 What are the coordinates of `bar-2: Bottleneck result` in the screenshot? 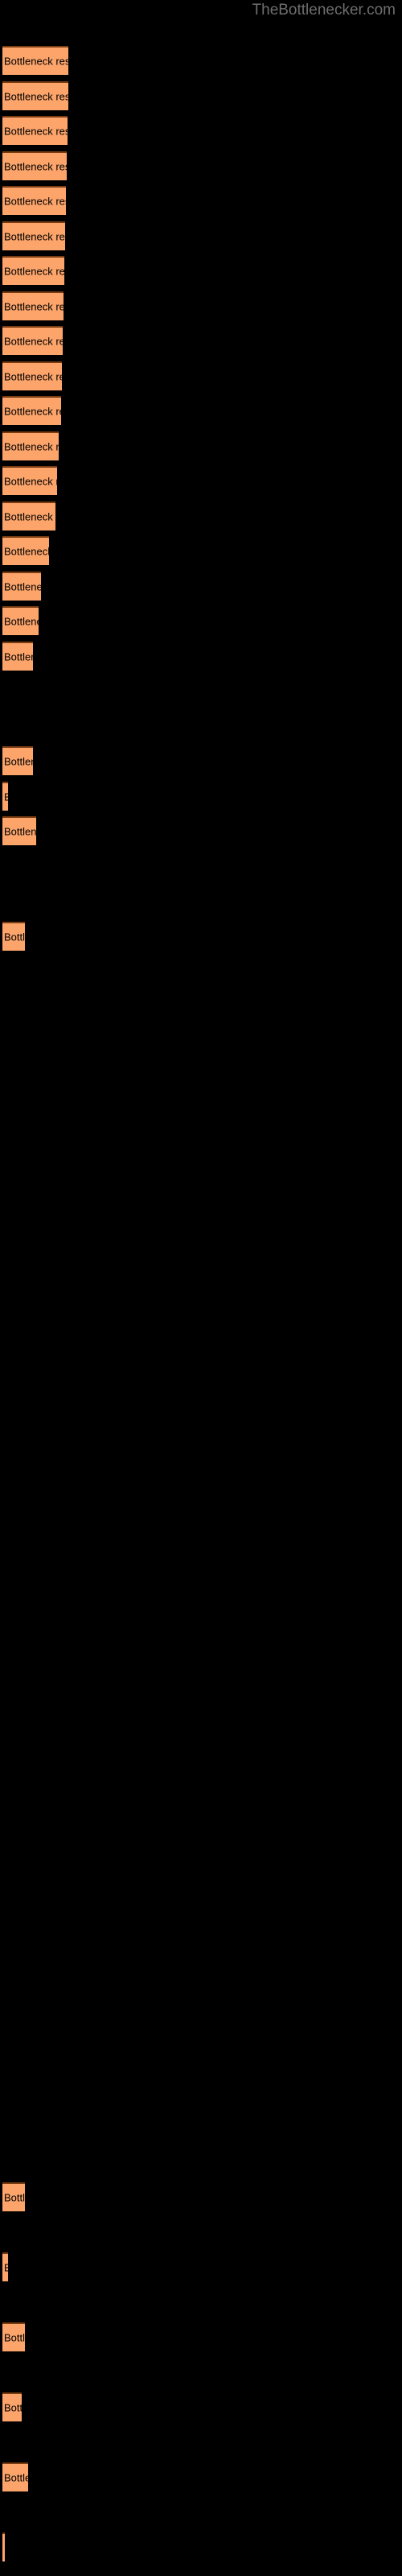 It's located at (35, 95).